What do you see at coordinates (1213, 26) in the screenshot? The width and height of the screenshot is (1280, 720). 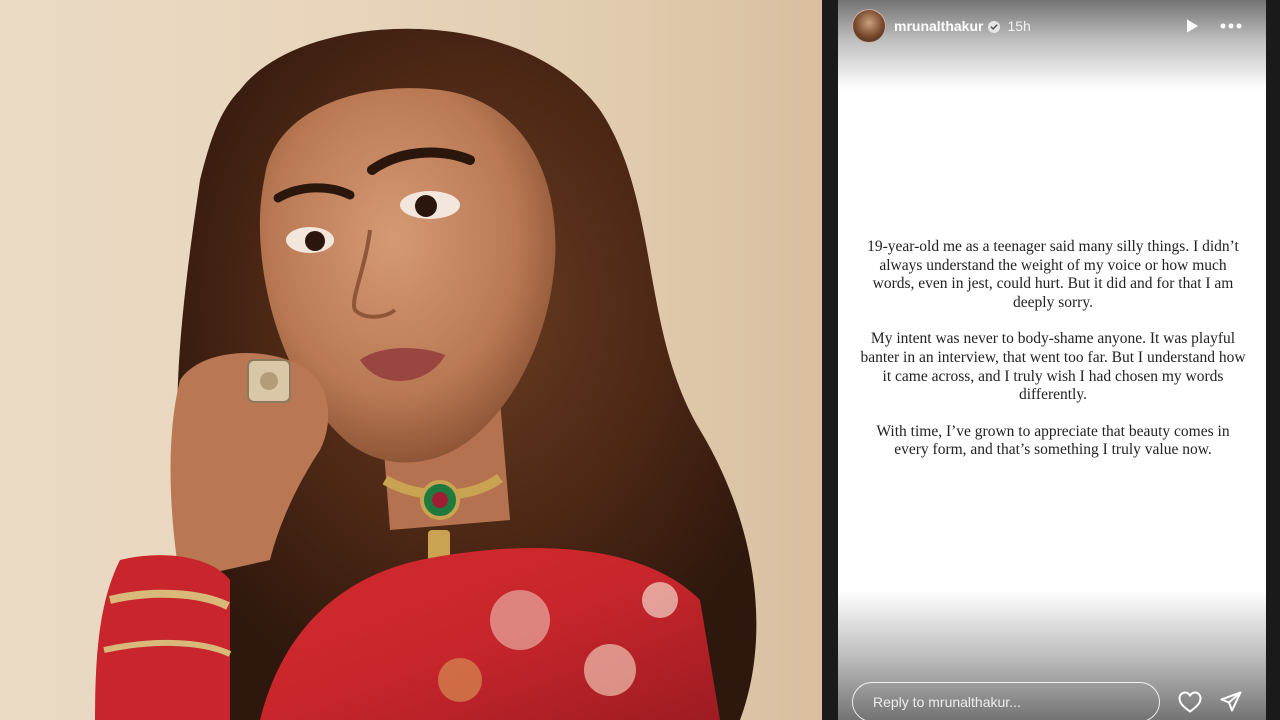 I see `story-header-actions` at bounding box center [1213, 26].